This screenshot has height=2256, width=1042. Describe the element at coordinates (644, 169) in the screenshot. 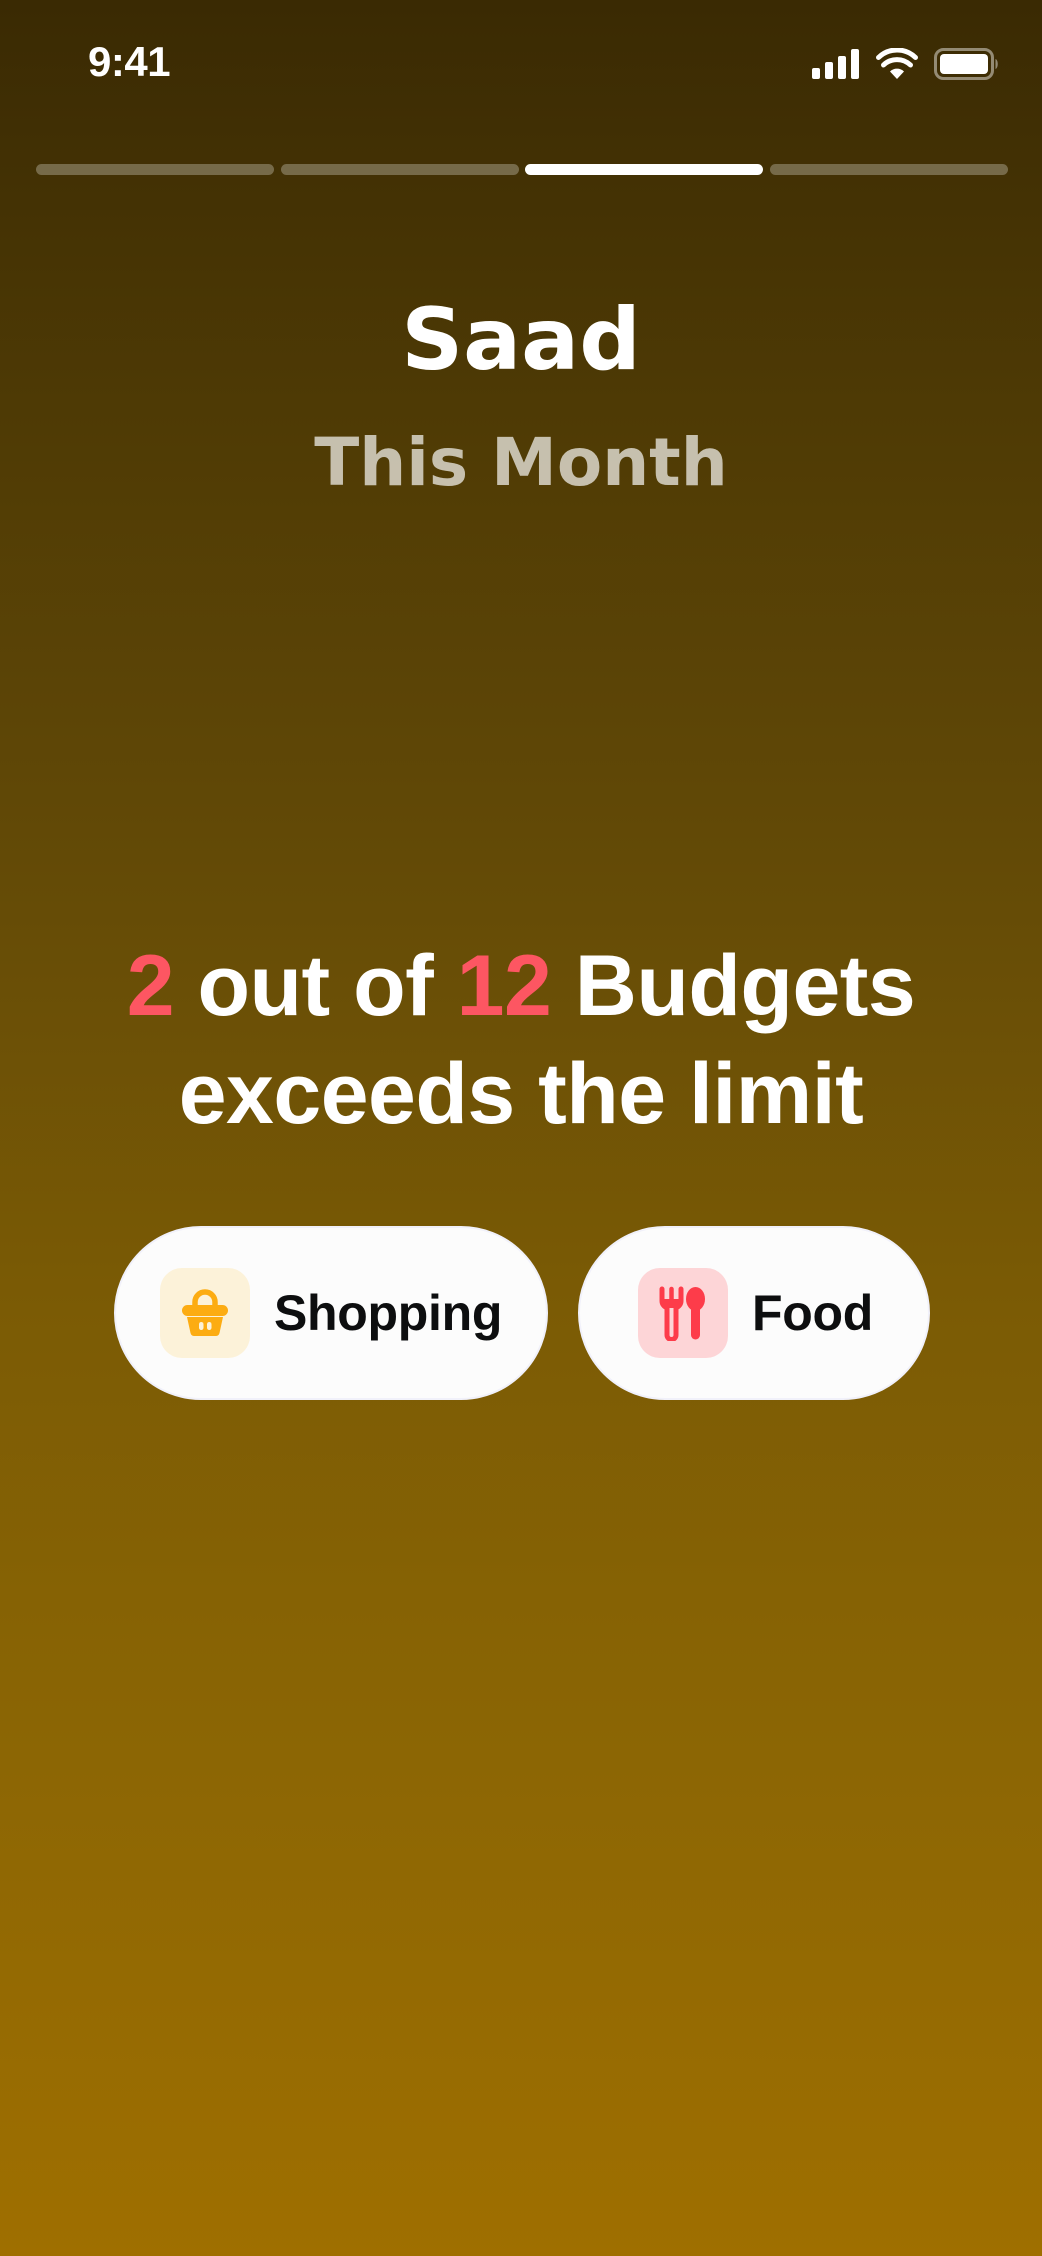

I see `progress-segment-active` at that location.